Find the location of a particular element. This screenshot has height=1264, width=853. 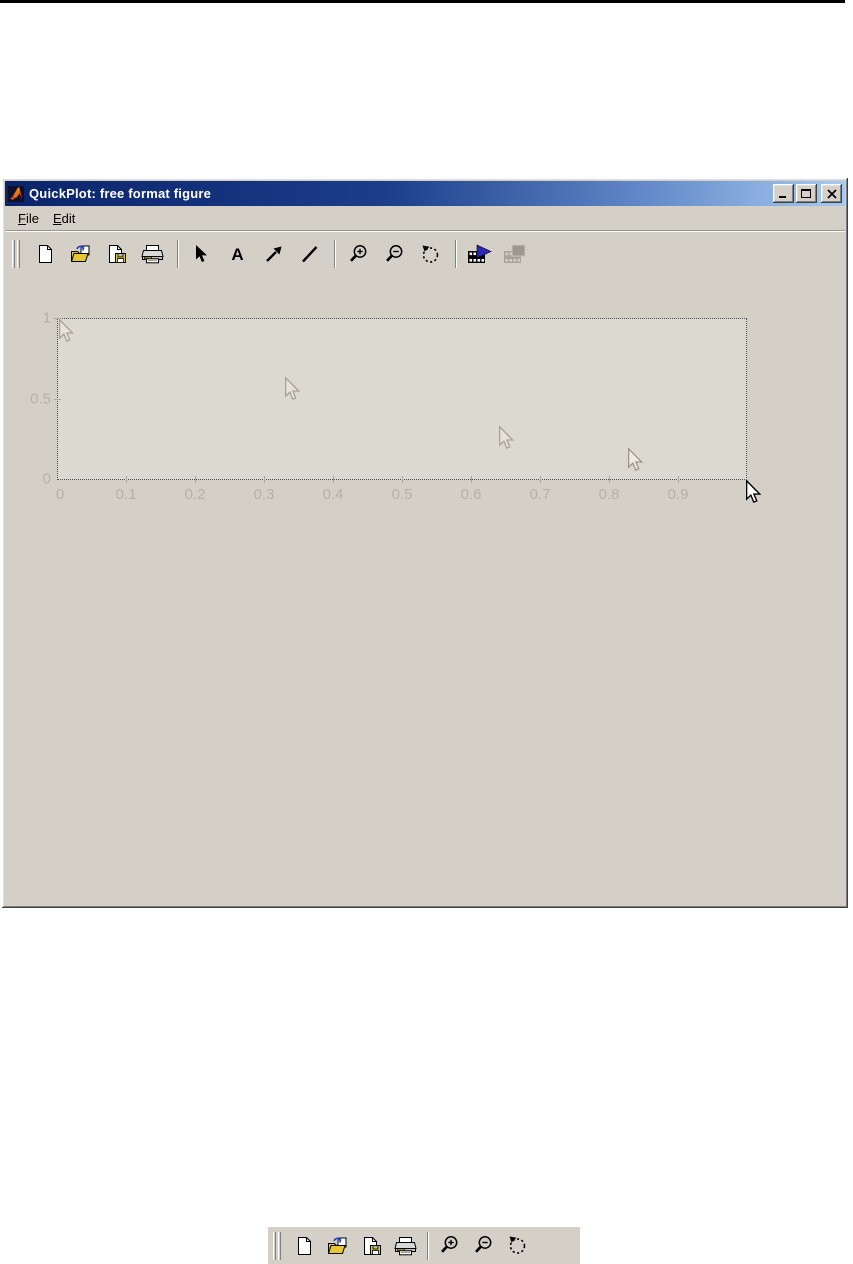

plot-axes is located at coordinates (402, 399).